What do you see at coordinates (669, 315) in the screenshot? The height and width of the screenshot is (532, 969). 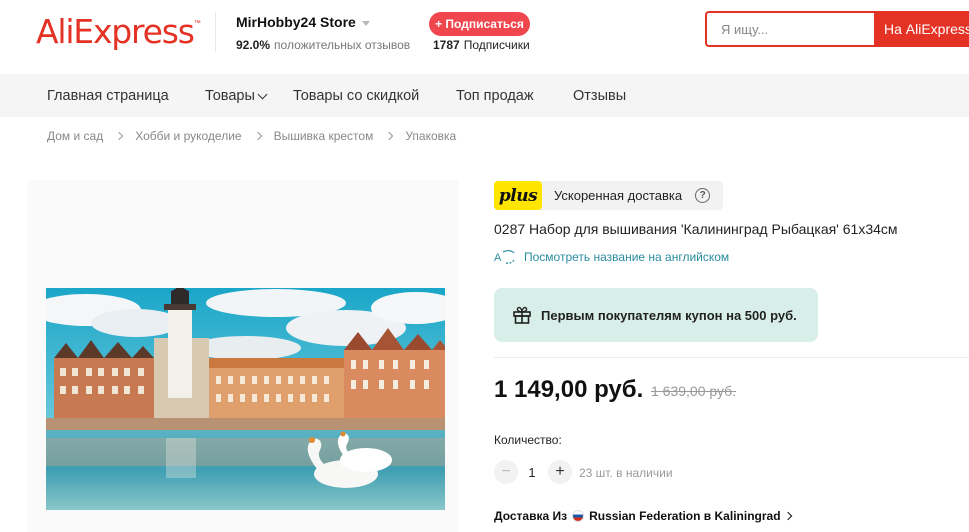 I see `coupon-text: Первым покупателям купон на 500 руб.` at bounding box center [669, 315].